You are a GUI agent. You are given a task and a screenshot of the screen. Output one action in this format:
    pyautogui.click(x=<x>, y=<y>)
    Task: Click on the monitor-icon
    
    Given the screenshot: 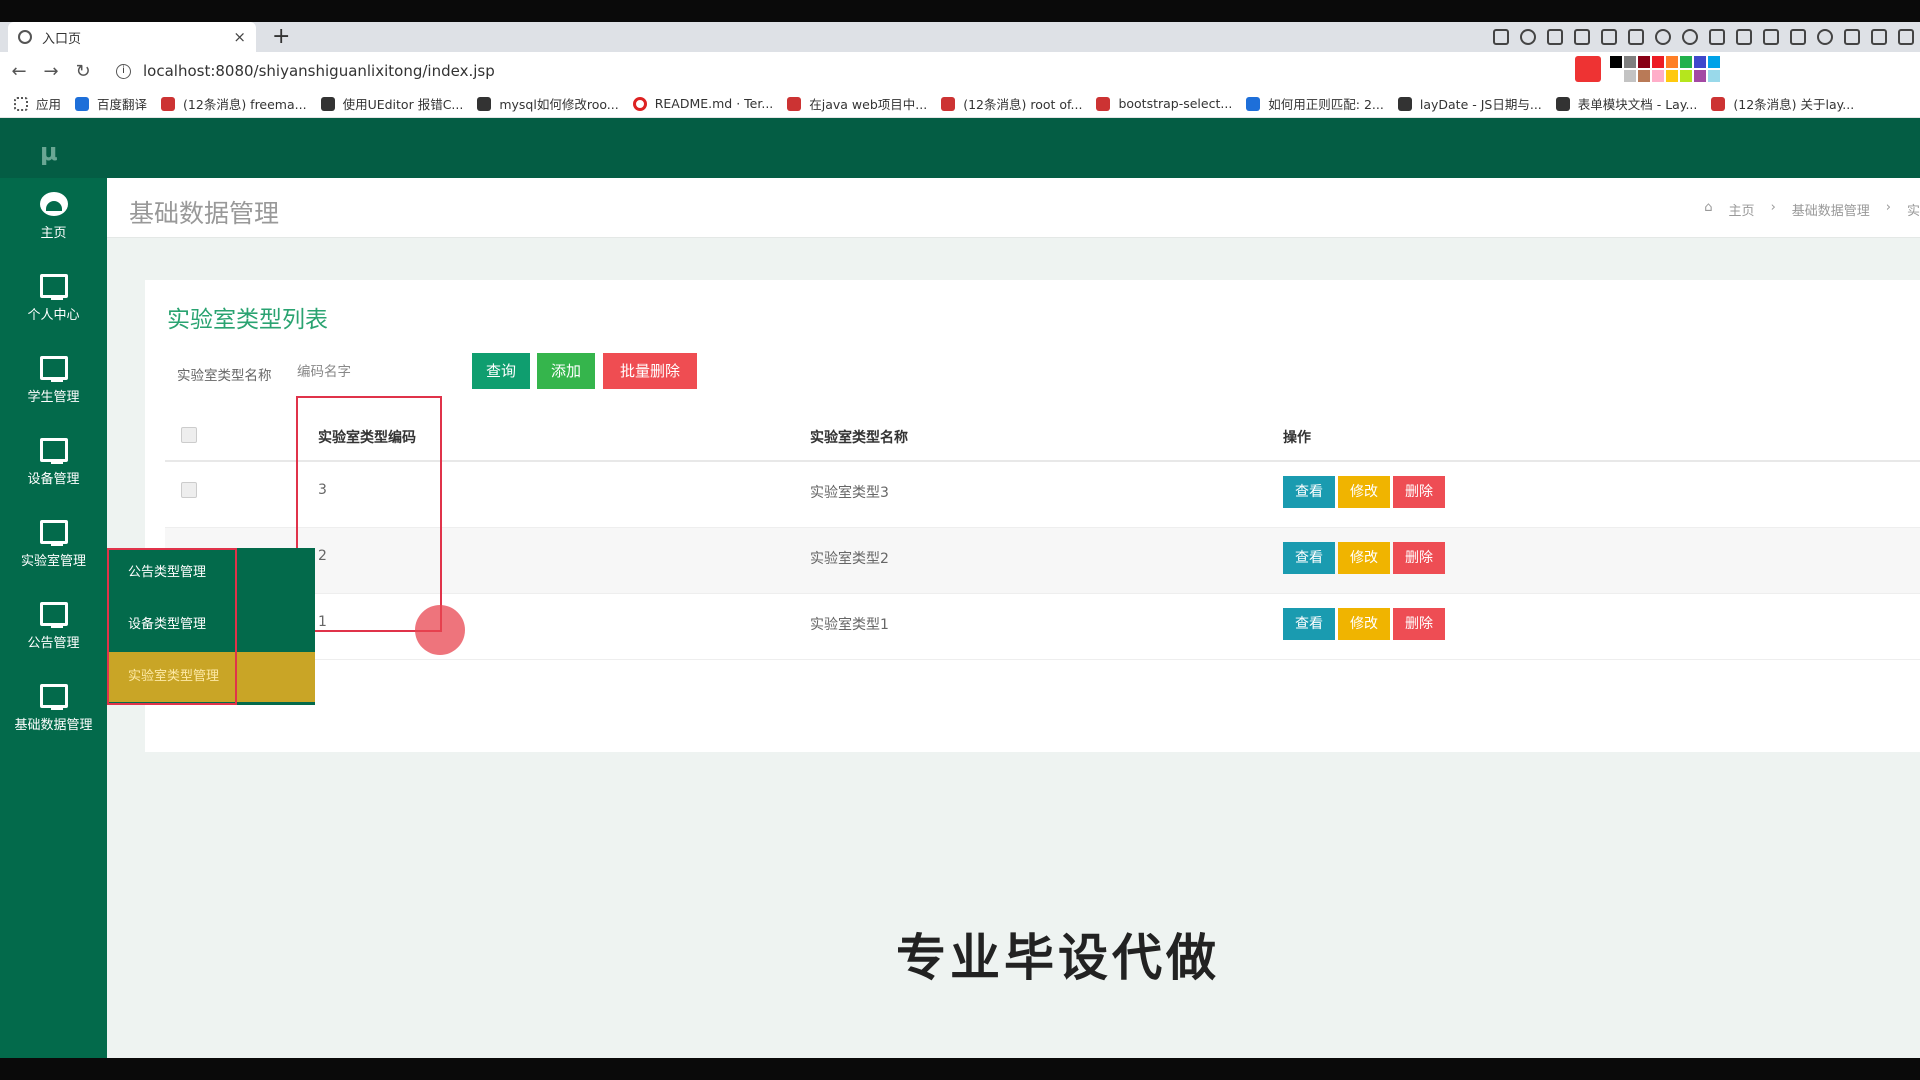 What is the action you would take?
    pyautogui.click(x=53, y=451)
    